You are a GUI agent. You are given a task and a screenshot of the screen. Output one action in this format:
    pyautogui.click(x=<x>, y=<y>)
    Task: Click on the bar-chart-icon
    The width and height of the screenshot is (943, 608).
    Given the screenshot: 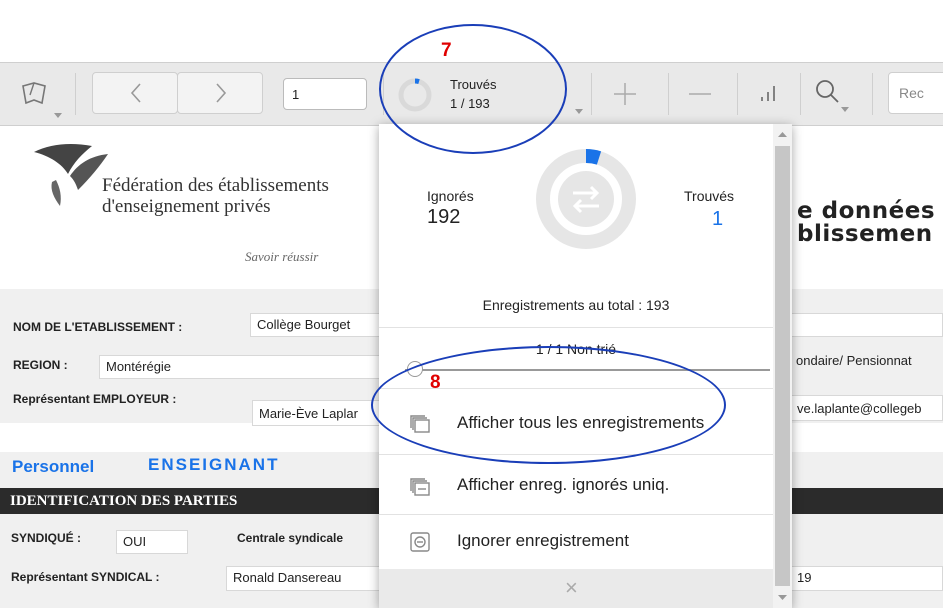 What is the action you would take?
    pyautogui.click(x=769, y=94)
    